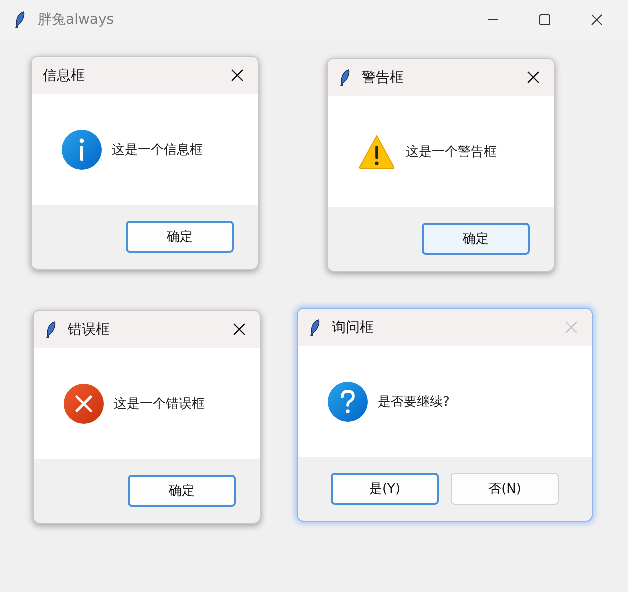 This screenshot has height=592, width=628. Describe the element at coordinates (64, 75) in the screenshot. I see `dialog-title: 信息框` at that location.